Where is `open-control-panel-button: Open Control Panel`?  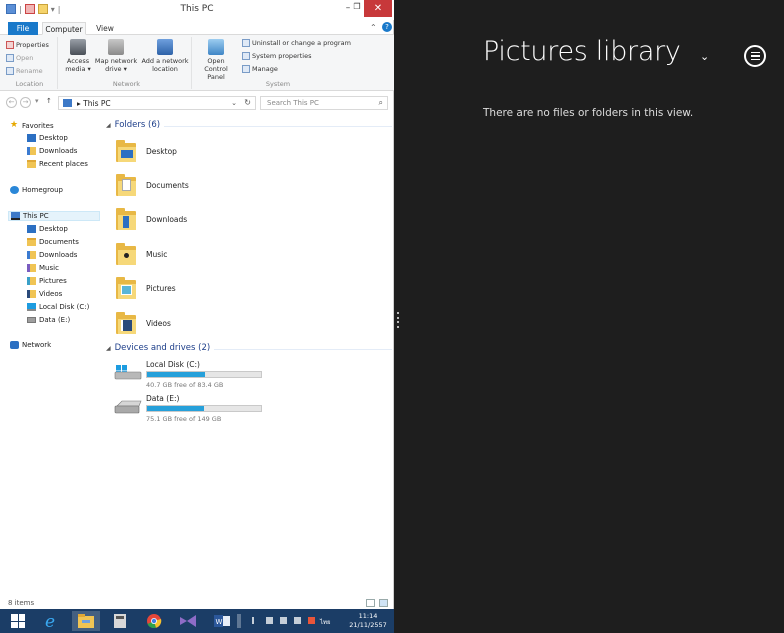 open-control-panel-button: Open Control Panel is located at coordinates (216, 60).